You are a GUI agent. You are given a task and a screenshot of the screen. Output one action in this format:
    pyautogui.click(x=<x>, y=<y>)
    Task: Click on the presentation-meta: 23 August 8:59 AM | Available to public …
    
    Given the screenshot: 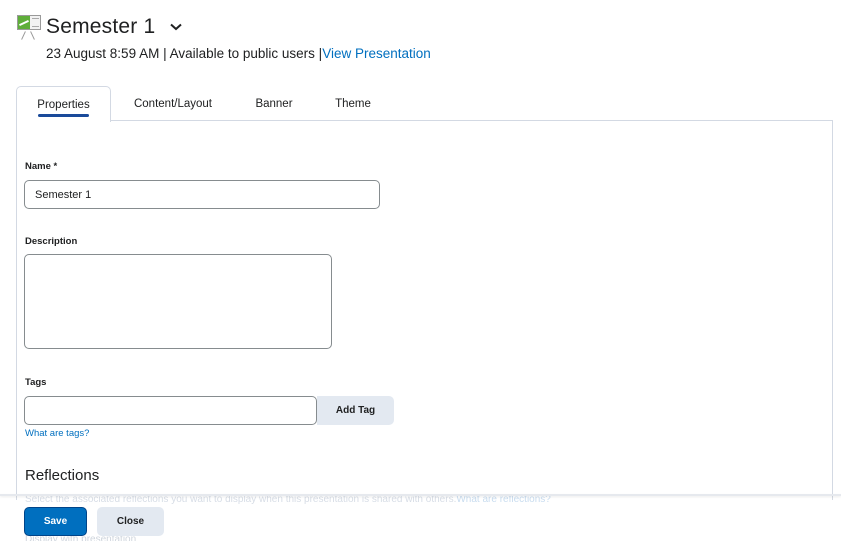 What is the action you would take?
    pyautogui.click(x=238, y=53)
    